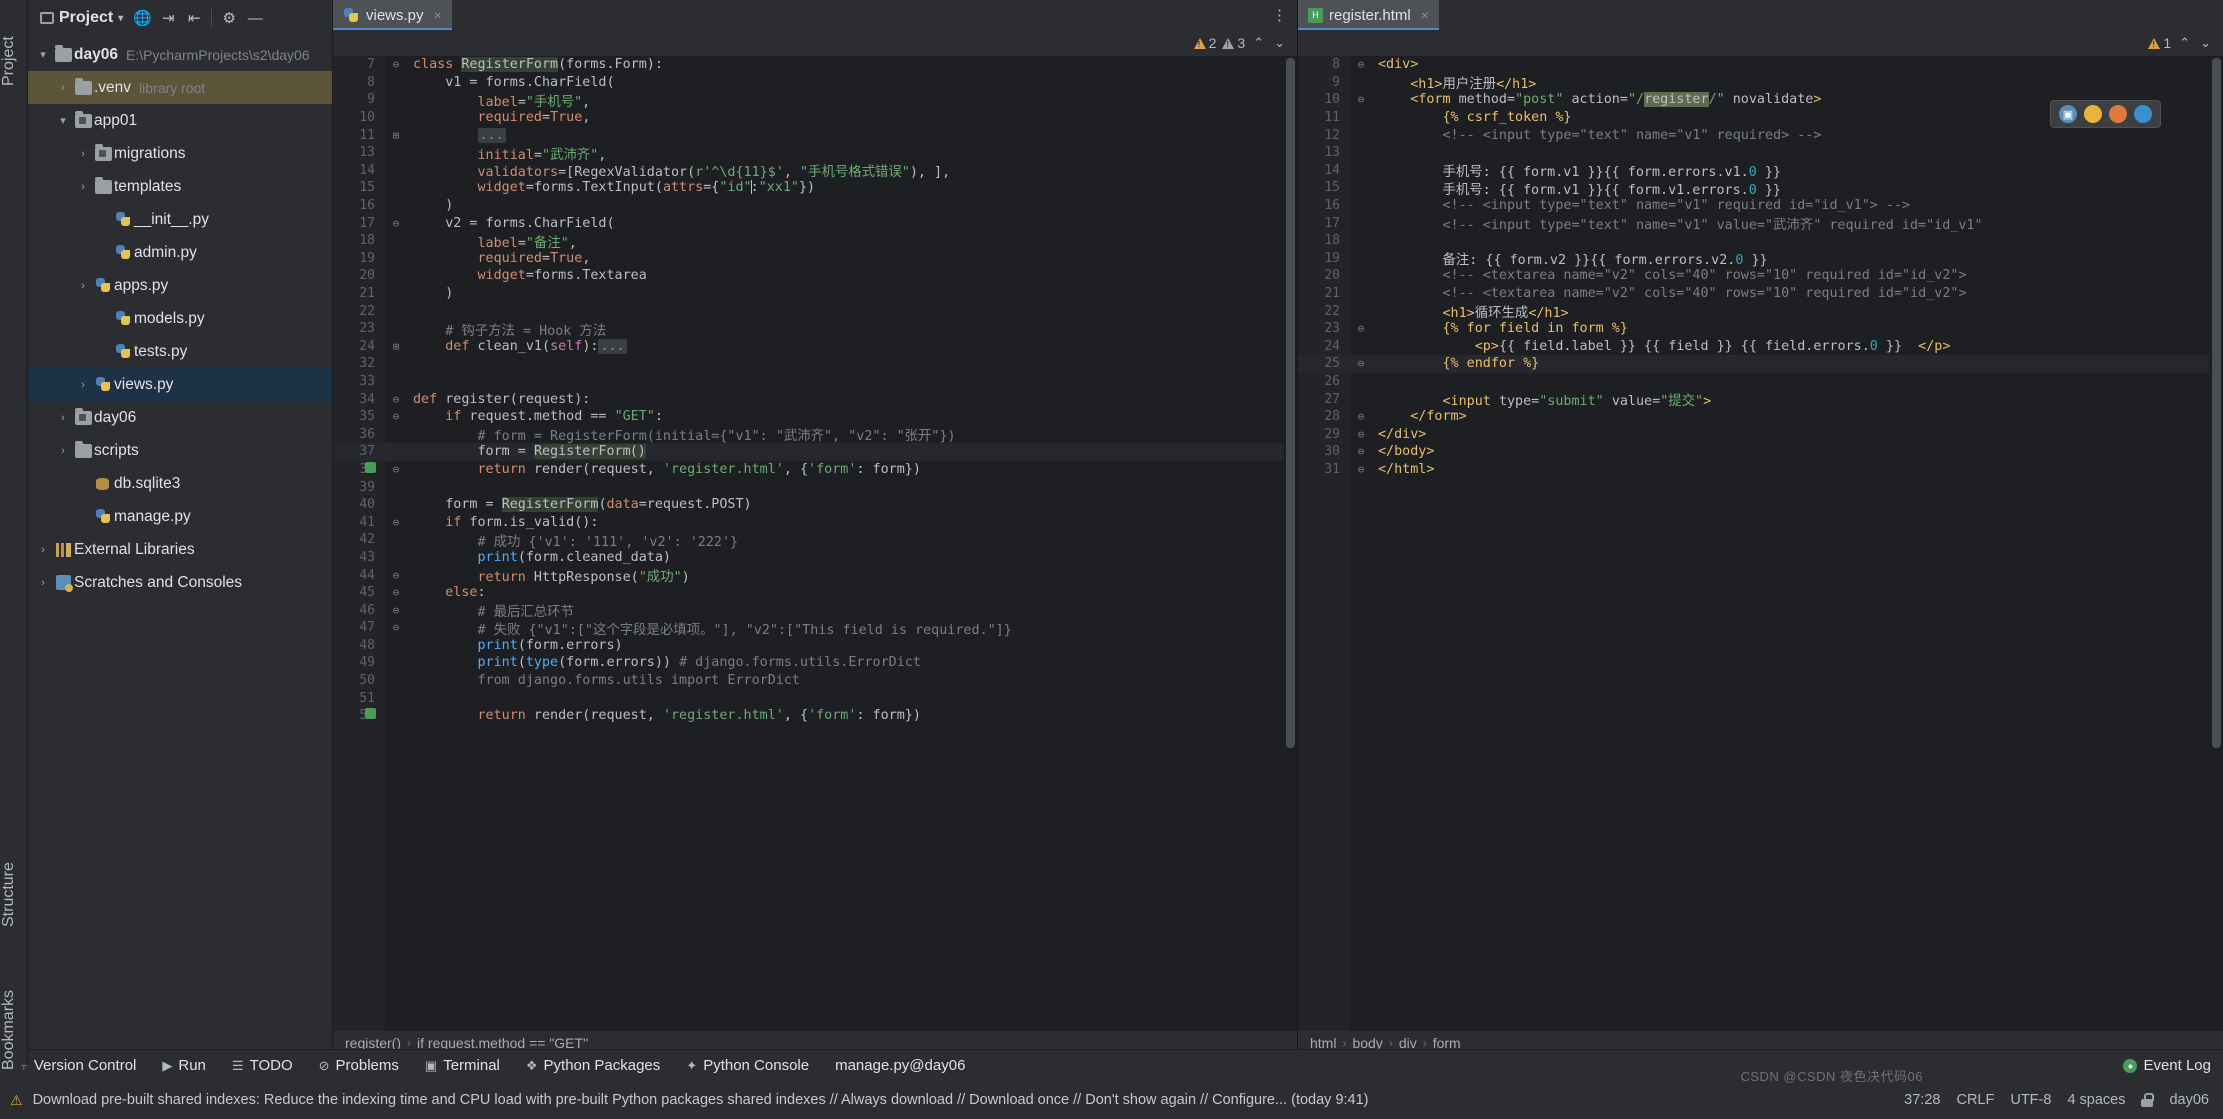  Describe the element at coordinates (396, 346) in the screenshot. I see `fold-marker-icon: ⊞` at that location.